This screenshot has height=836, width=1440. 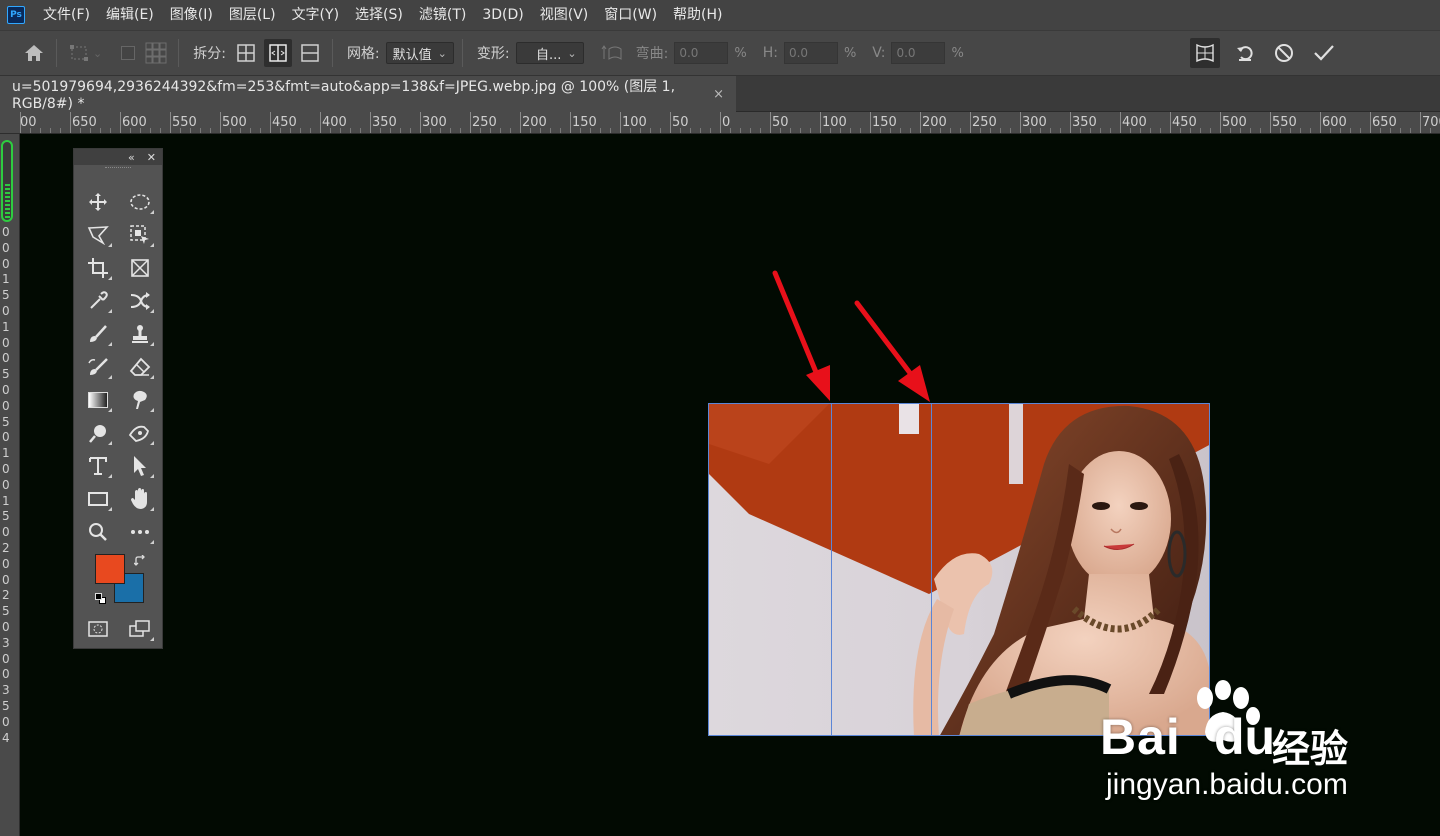 I want to click on rectangle-tool-icon, so click(x=98, y=499).